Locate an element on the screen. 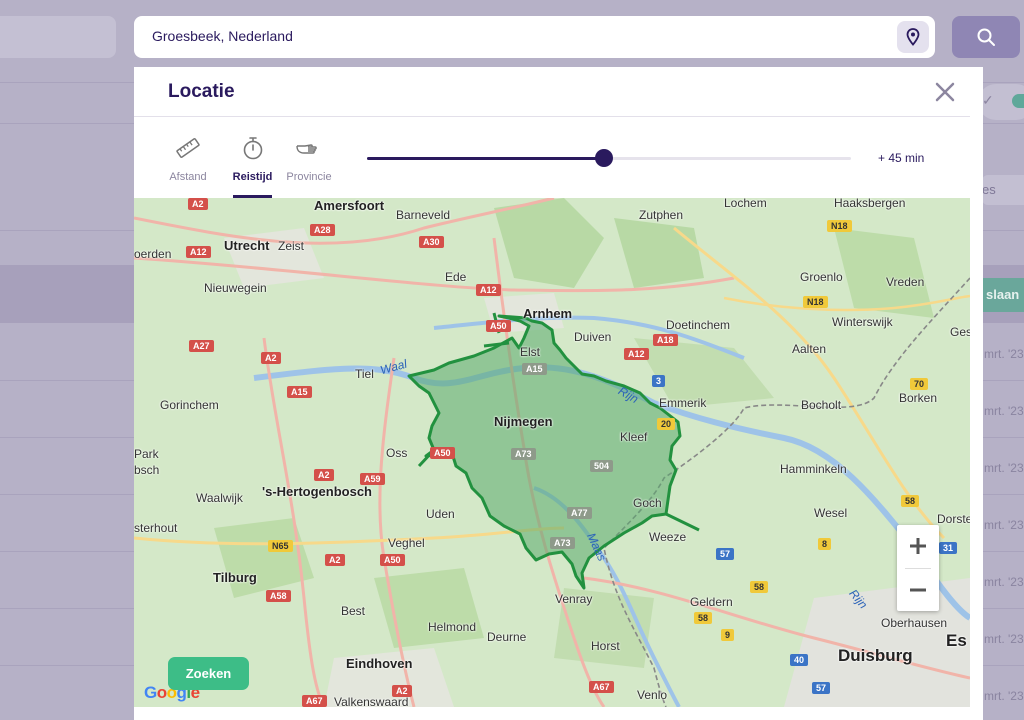 The image size is (1024, 720). map-city-label: Zeist is located at coordinates (291, 246).